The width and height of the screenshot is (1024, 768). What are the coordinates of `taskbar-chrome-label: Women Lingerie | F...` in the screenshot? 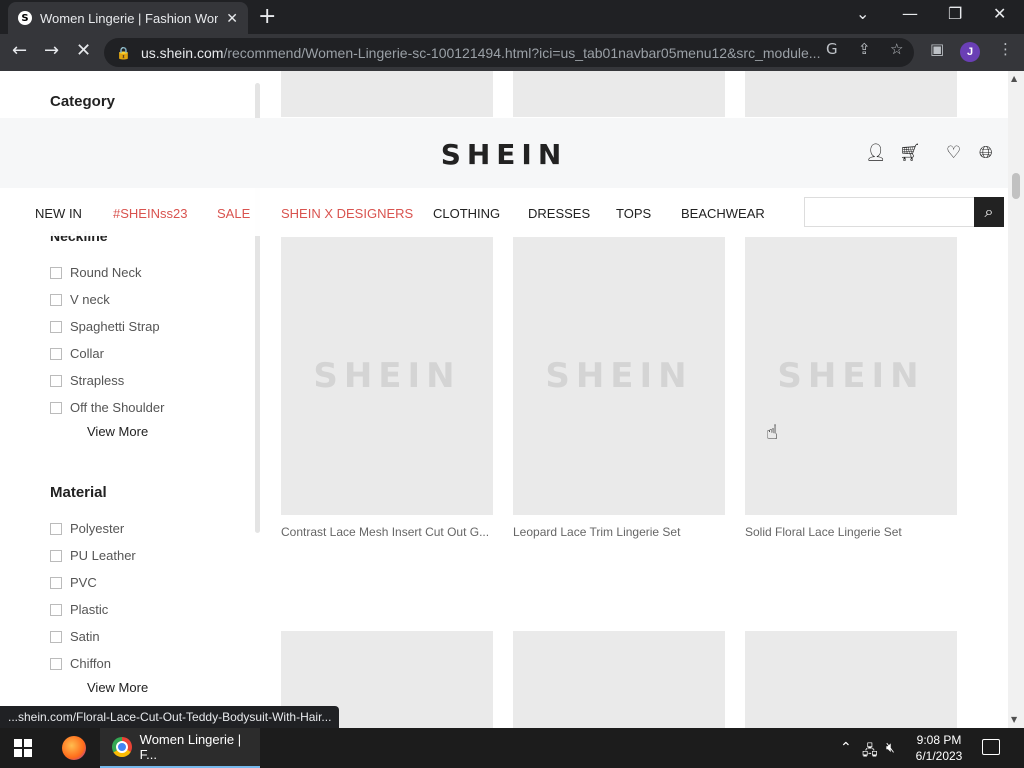 It's located at (190, 747).